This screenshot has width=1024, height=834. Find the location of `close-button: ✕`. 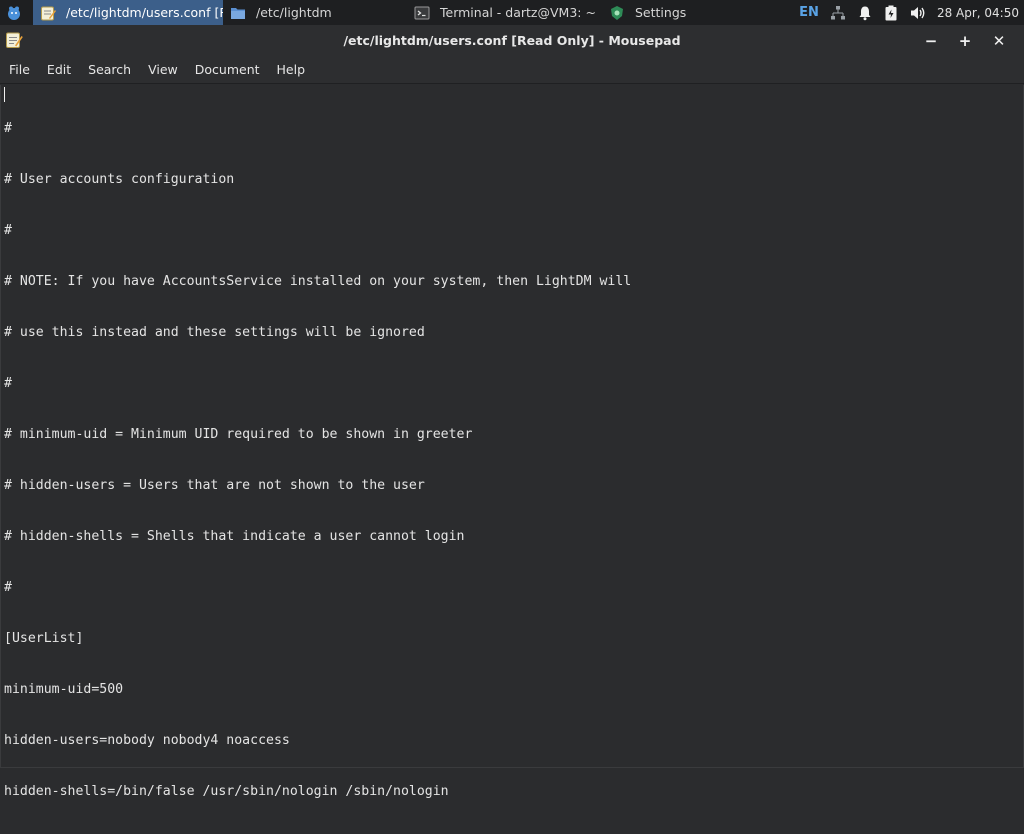

close-button: ✕ is located at coordinates (999, 40).